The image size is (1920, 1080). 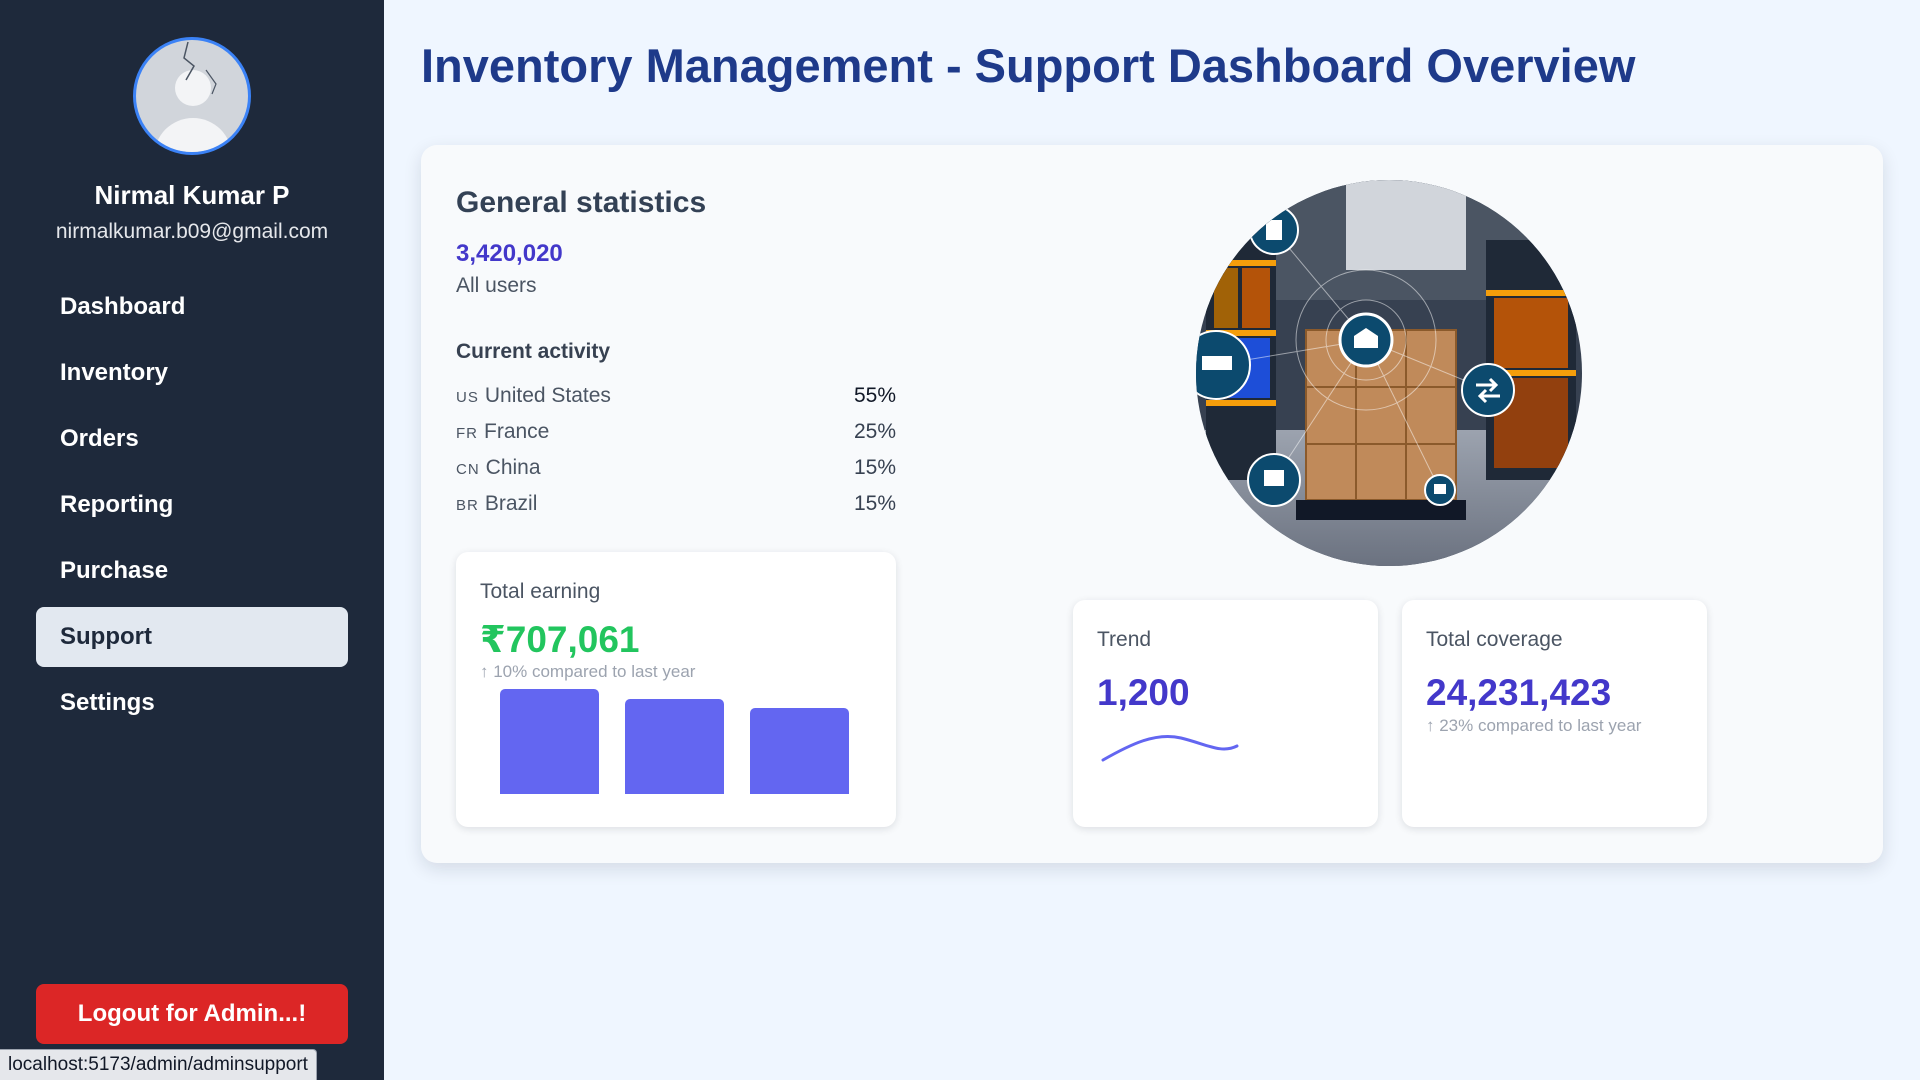 What do you see at coordinates (192, 231) in the screenshot?
I see `user-email: nirmalkumar.b09@gmail.com` at bounding box center [192, 231].